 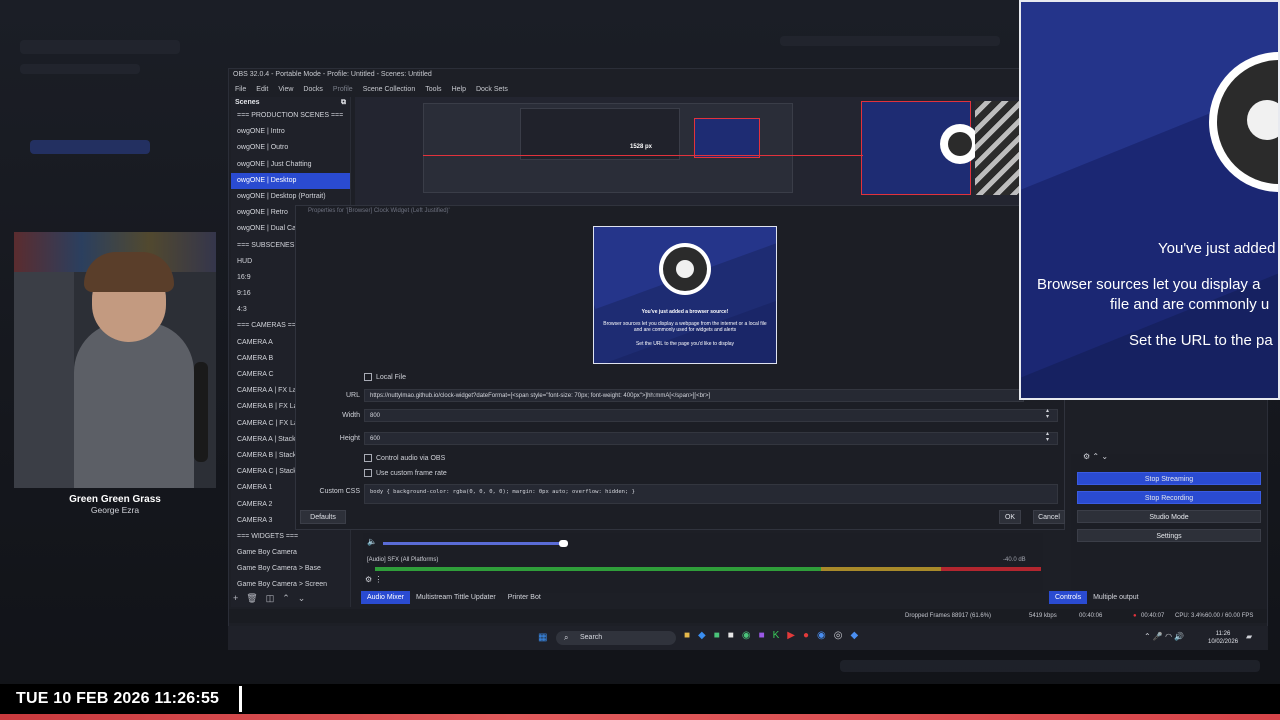 What do you see at coordinates (262, 89) in the screenshot?
I see `menu-edit: Edit` at bounding box center [262, 89].